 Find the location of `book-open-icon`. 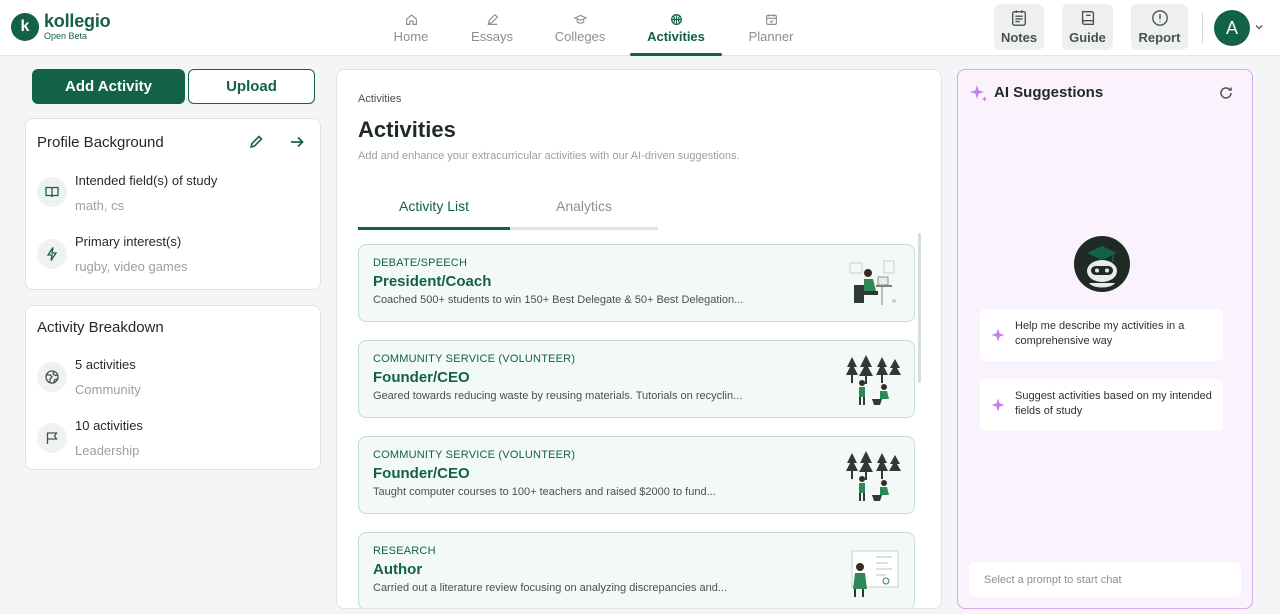

book-open-icon is located at coordinates (52, 192).